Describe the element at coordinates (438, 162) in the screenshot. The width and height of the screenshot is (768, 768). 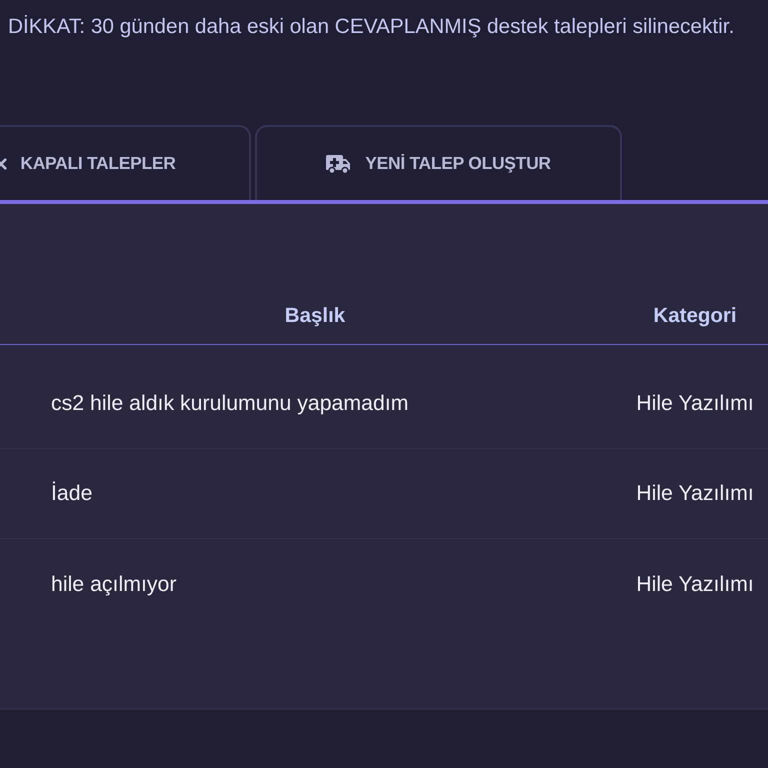
I see `tab: YENİ TALEP OLUŞTUR` at that location.